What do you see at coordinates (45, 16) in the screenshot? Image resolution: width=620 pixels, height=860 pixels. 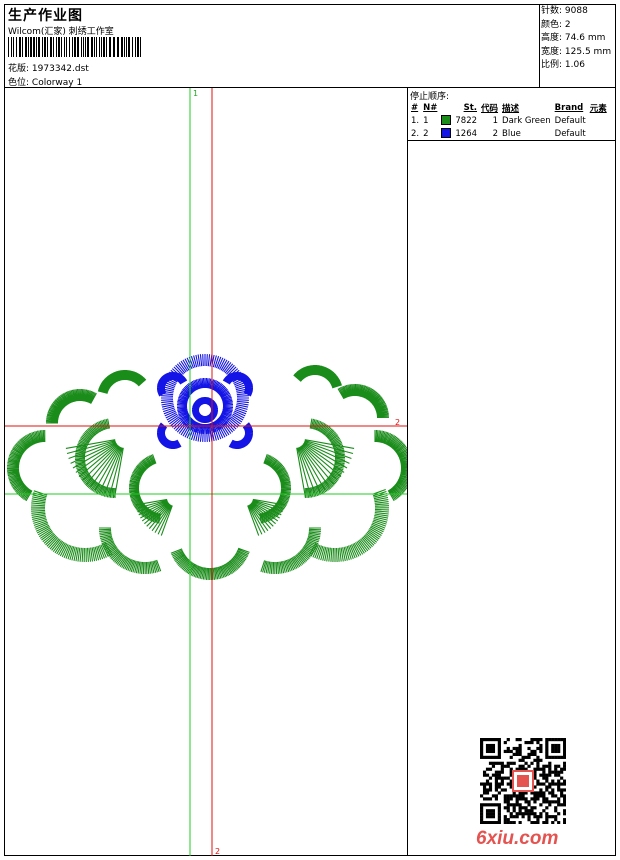 I see `page-title: 生产作业图` at bounding box center [45, 16].